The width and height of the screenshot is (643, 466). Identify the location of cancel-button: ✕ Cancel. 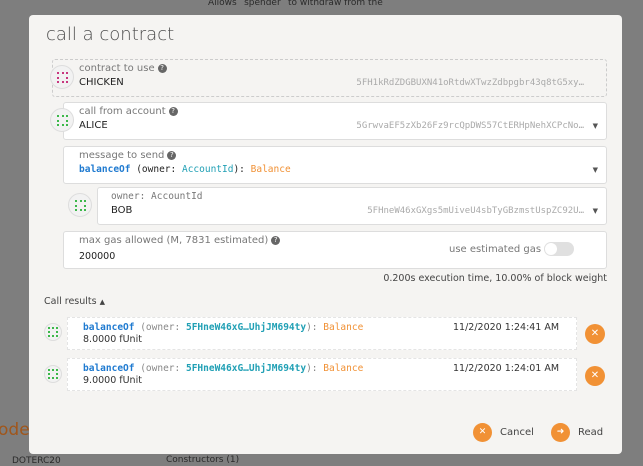
(503, 432).